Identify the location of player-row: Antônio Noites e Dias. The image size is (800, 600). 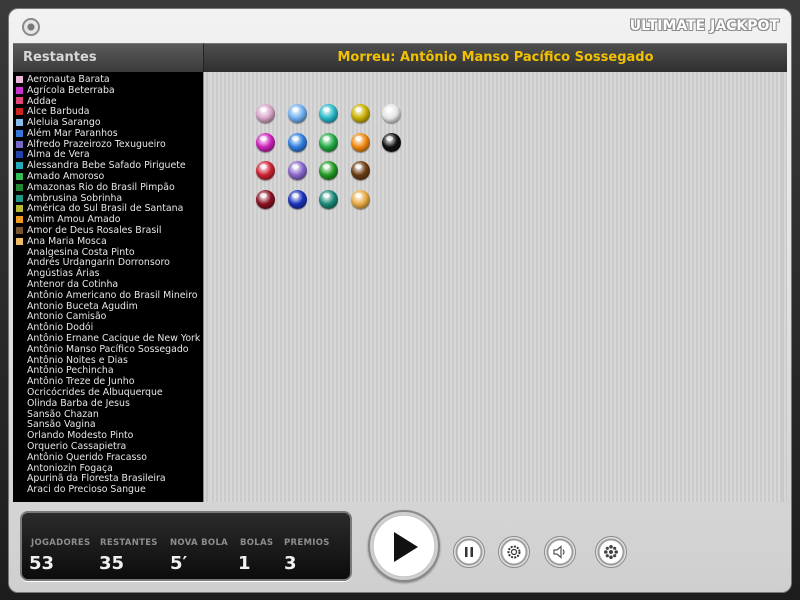
(108, 360).